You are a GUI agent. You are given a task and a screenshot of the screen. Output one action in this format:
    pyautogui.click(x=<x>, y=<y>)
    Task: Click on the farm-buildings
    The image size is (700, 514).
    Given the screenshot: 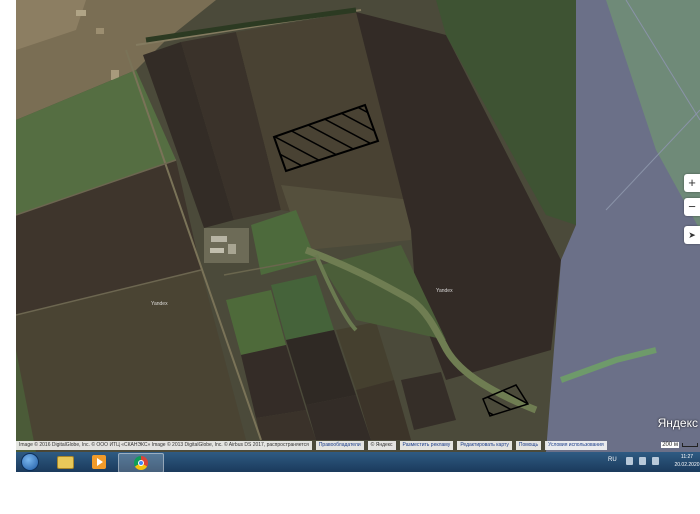 What is the action you would take?
    pyautogui.click(x=226, y=245)
    